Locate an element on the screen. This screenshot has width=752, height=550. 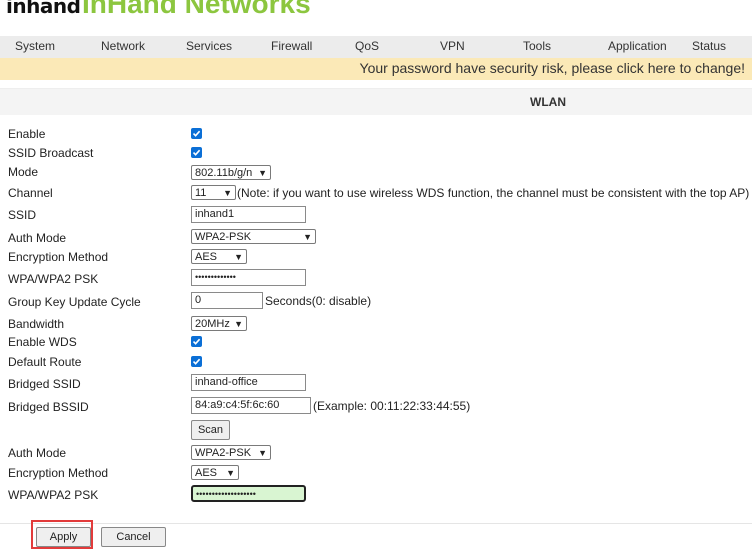
section-title: WLAN is located at coordinates (548, 102).